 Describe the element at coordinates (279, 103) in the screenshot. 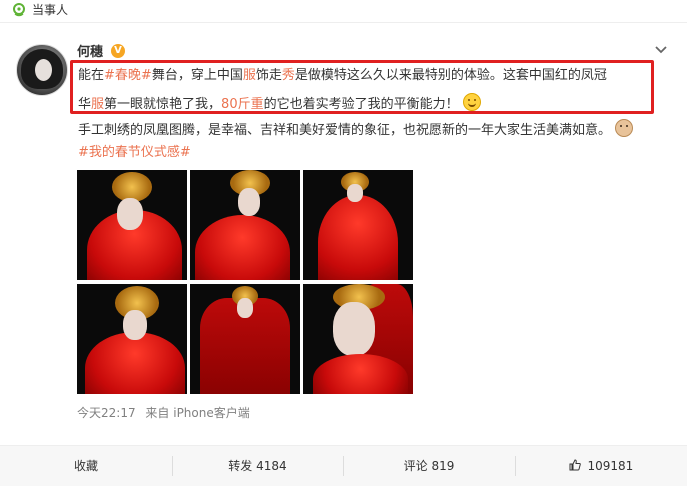

I see `post-text-line-2: 华服第一眼就惊艳了我，80斤重的它也着实考验了我的平衡能力！` at that location.